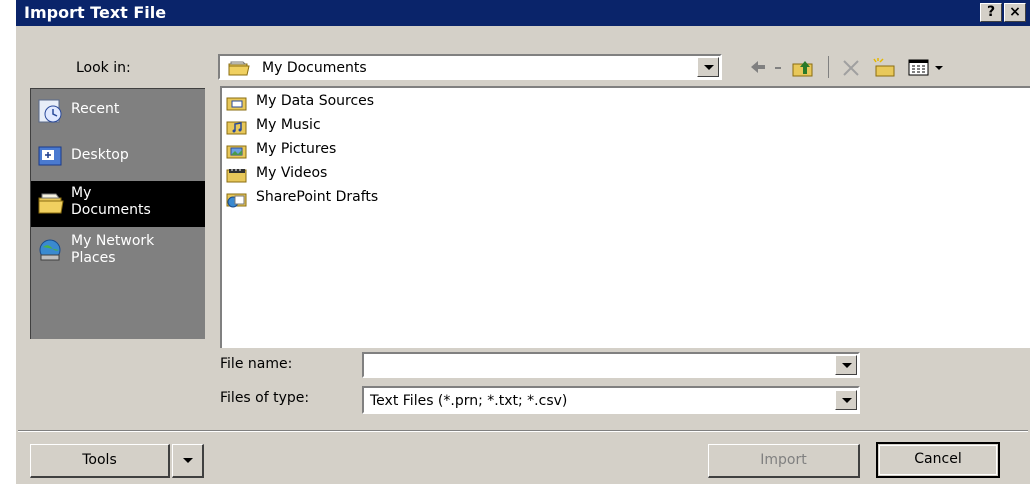 The width and height of the screenshot is (1030, 484). Describe the element at coordinates (1015, 12) in the screenshot. I see `close-button: ×` at that location.